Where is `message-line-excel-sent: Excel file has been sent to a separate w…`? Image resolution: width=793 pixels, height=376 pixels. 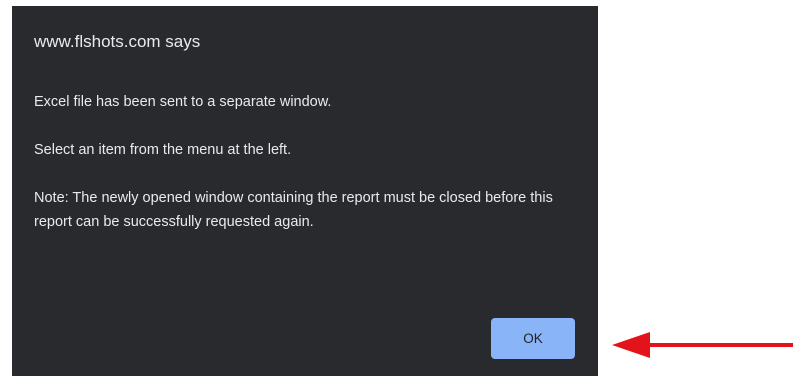
message-line-excel-sent: Excel file has been sent to a separate w… is located at coordinates (183, 102).